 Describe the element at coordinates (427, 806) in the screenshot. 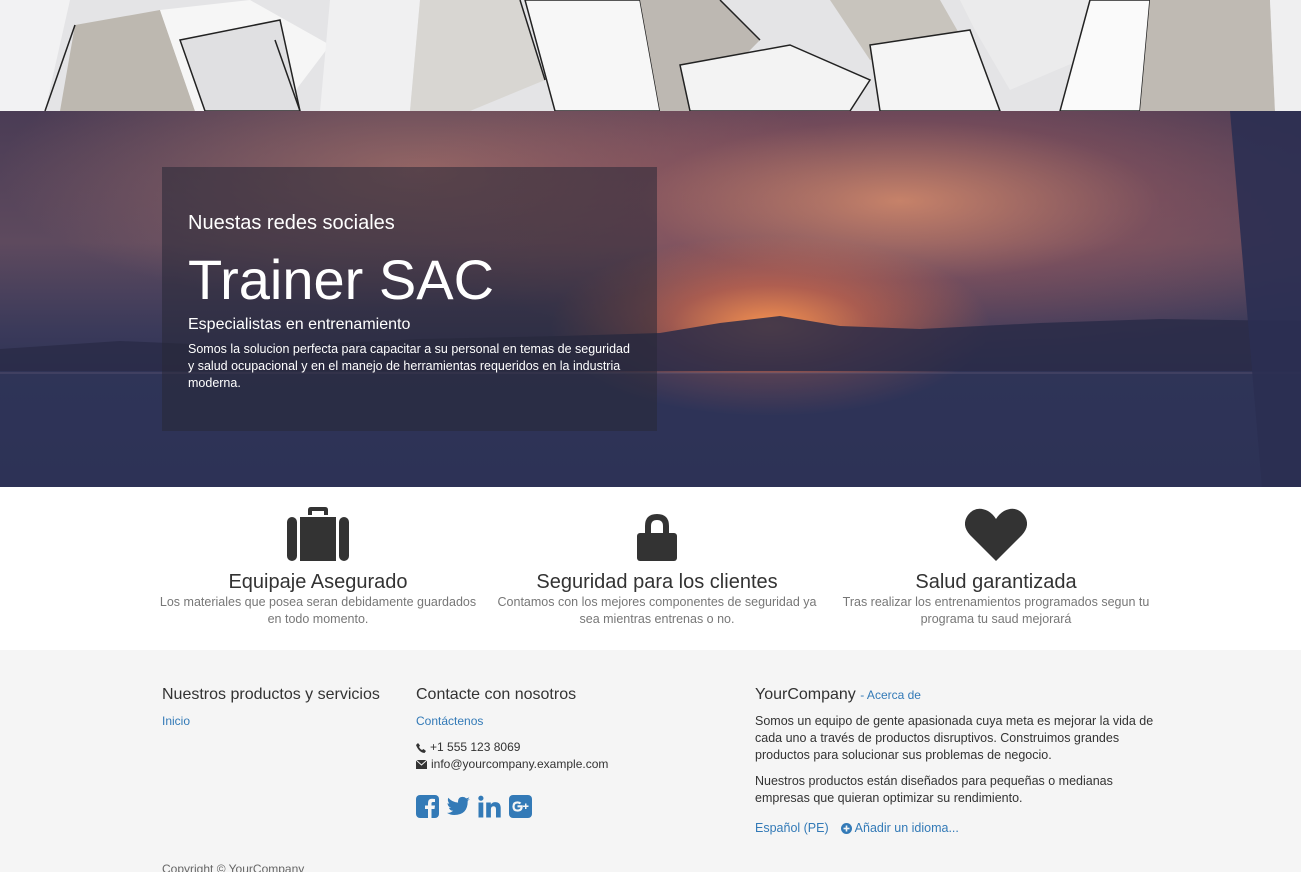

I see `facebook-icon` at that location.